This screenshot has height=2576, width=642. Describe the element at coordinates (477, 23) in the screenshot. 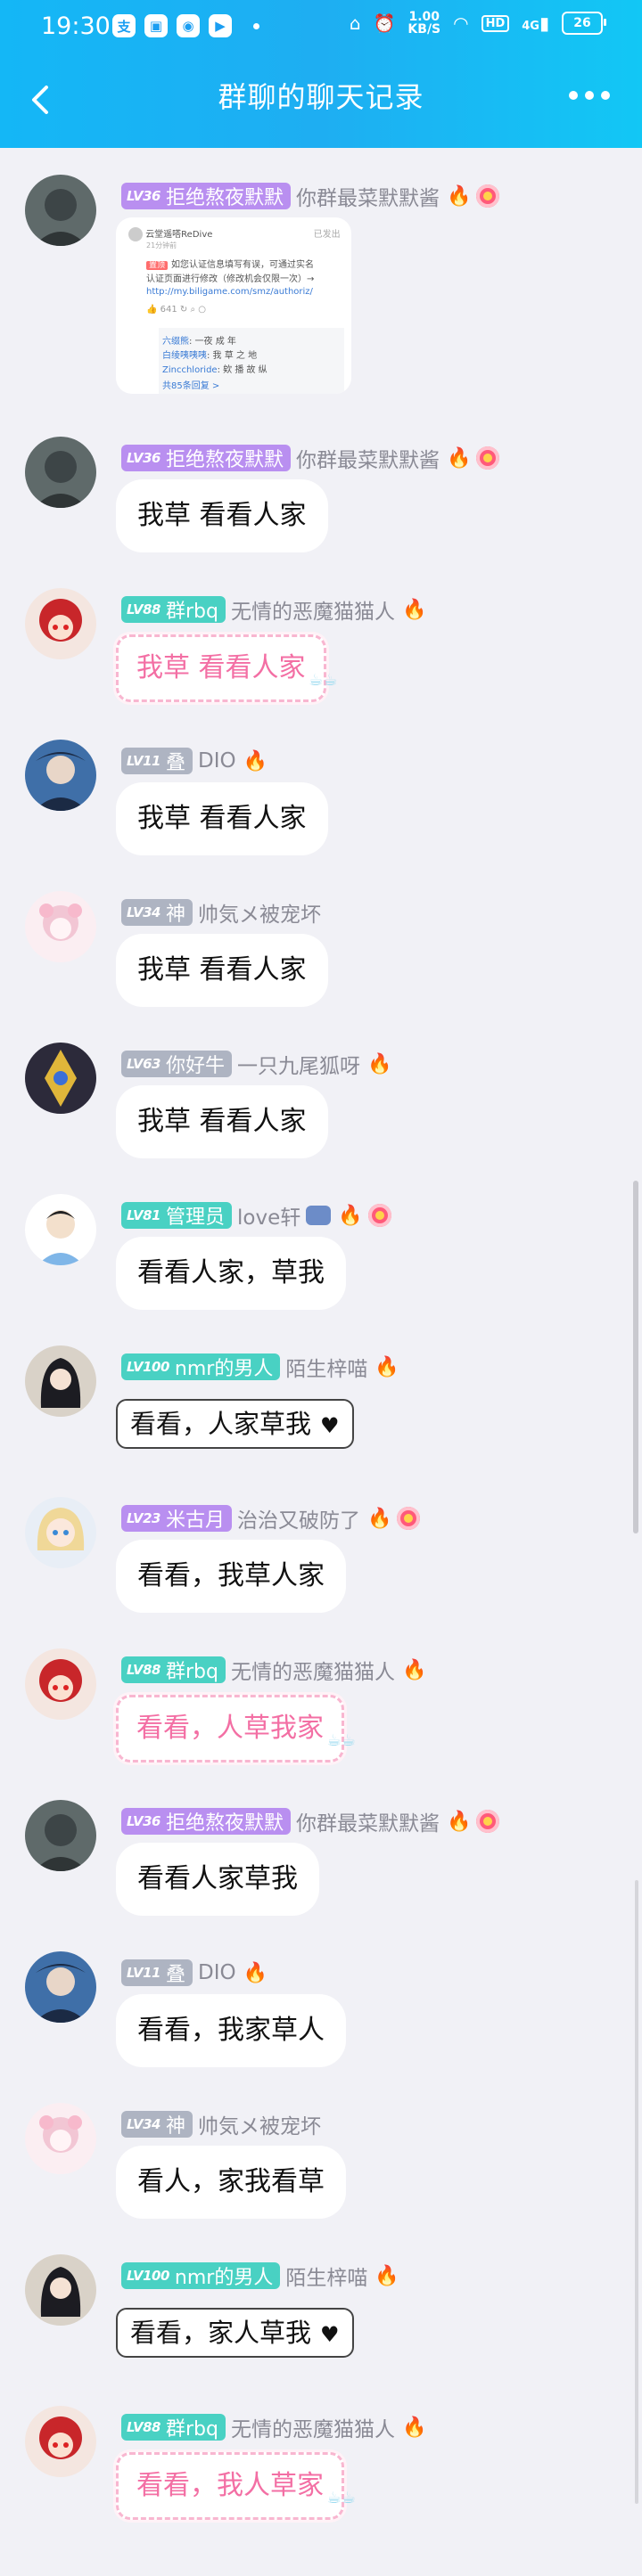

I see `system-icons: ⌂ ⏰ 1.00 KB/S ◠ HD 4G▮ 26` at that location.